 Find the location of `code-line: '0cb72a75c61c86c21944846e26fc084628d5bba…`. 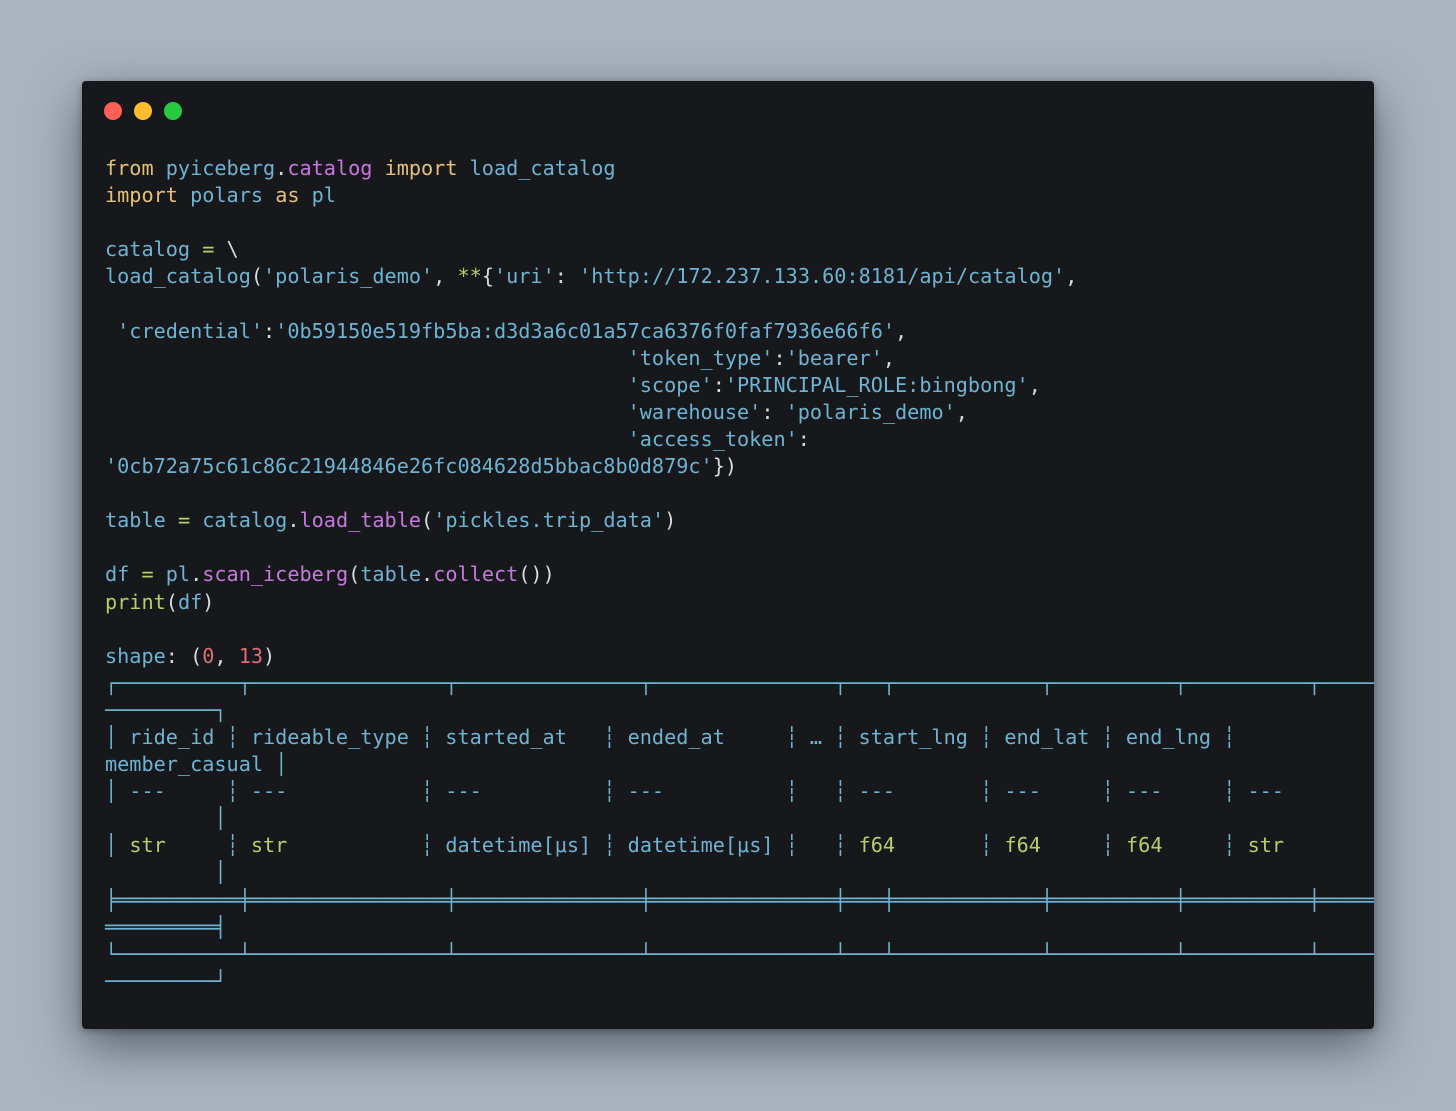

code-line: '0cb72a75c61c86c21944846e26fc084628d5bba… is located at coordinates (421, 466).